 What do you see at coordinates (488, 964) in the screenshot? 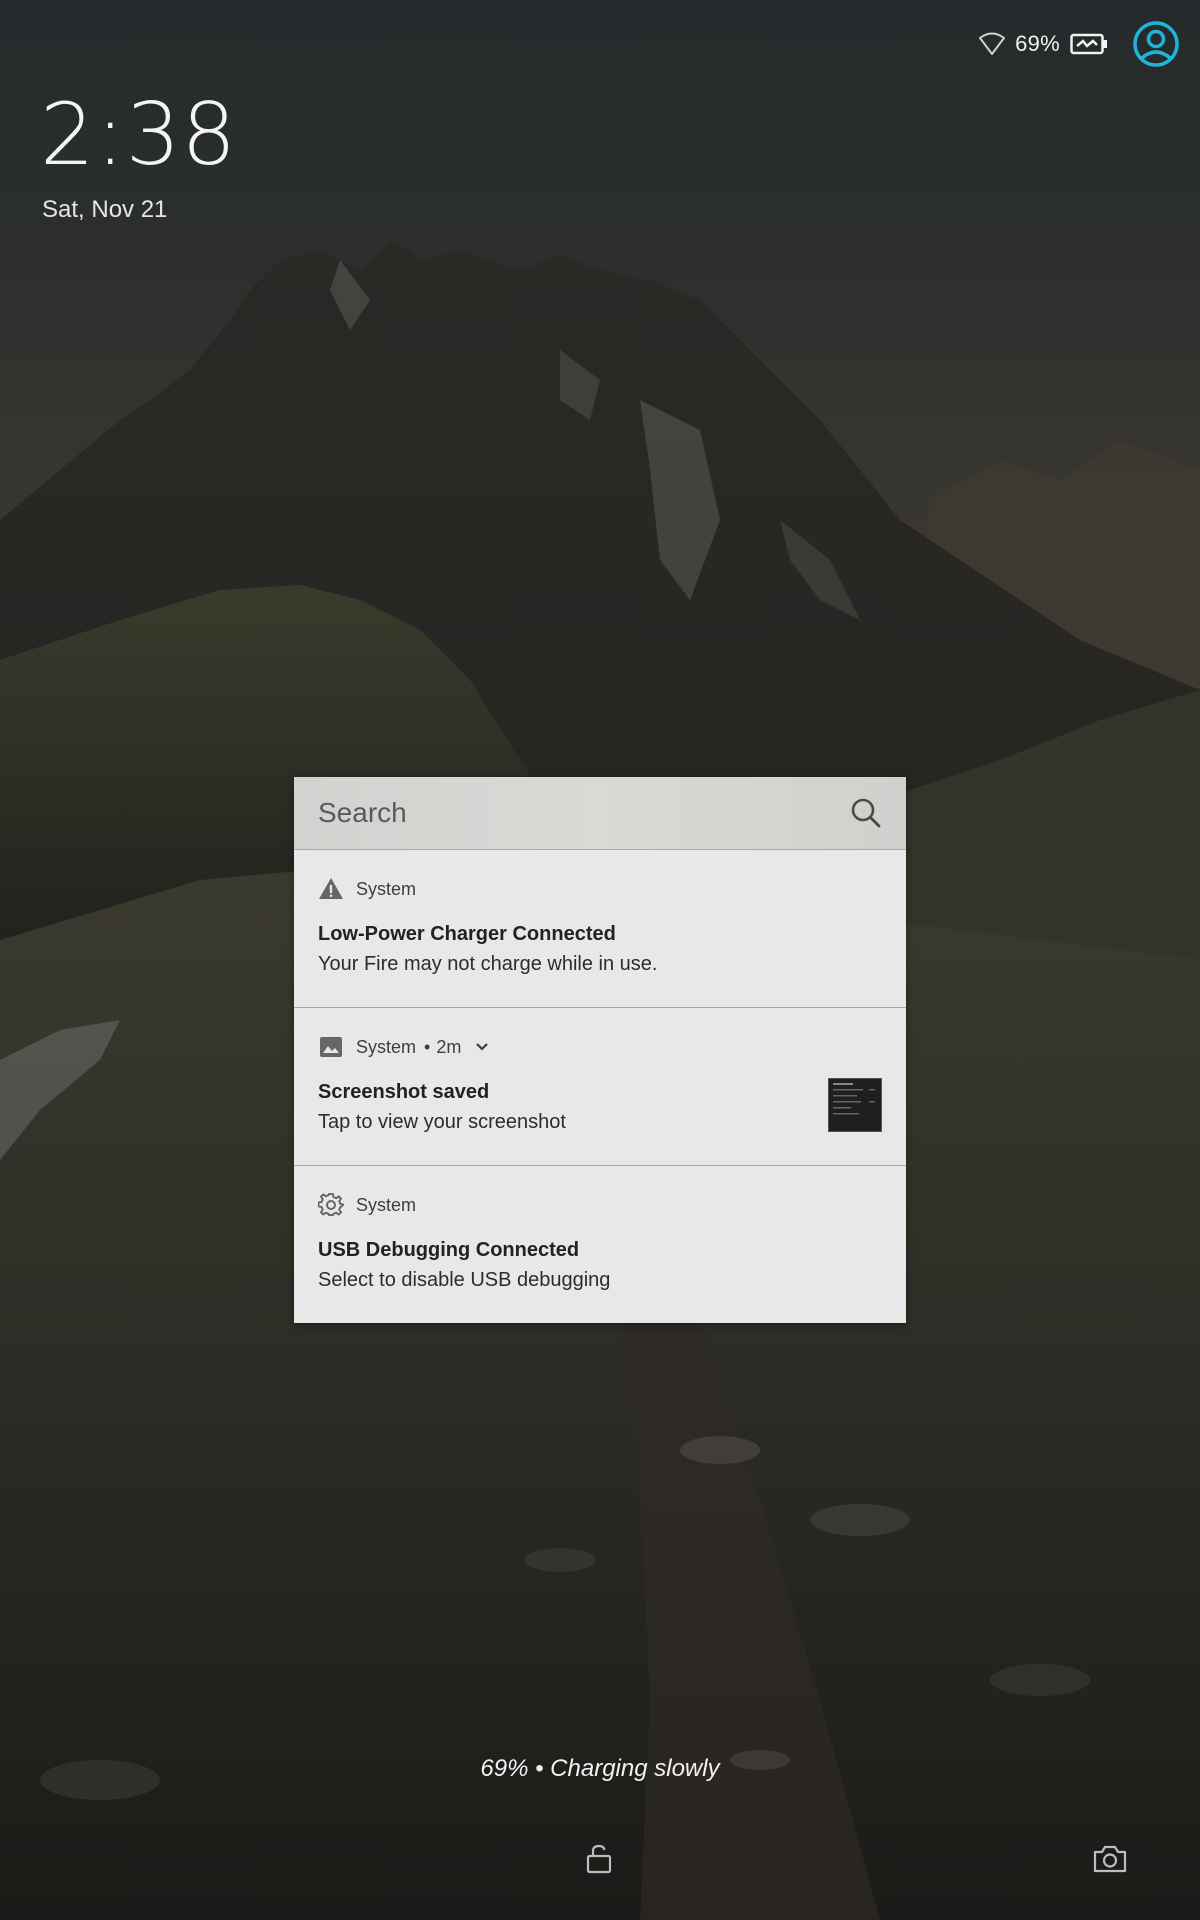
I see `notification-text: Your Fire may not charge while in use.` at bounding box center [488, 964].